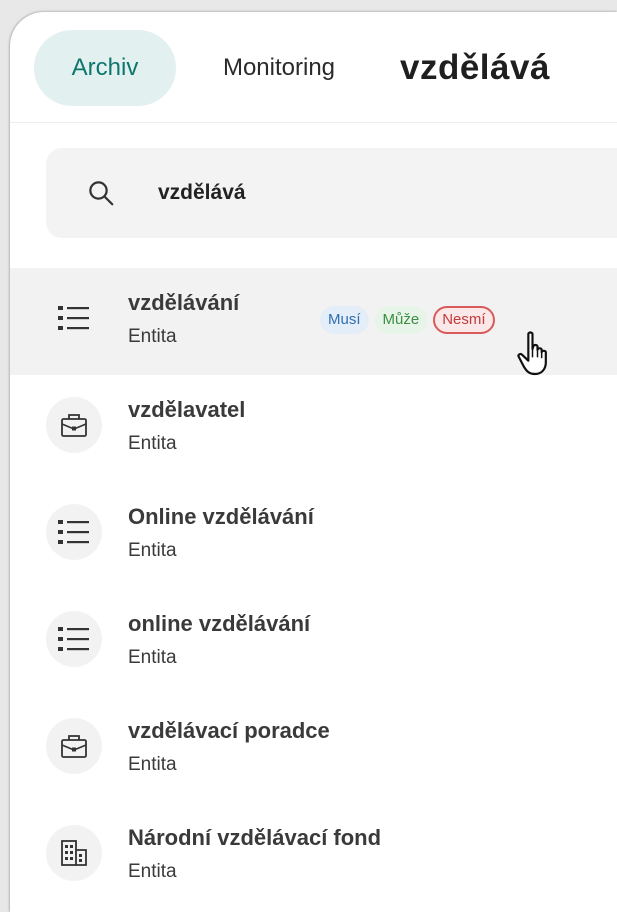 This screenshot has height=912, width=617. What do you see at coordinates (74, 853) in the screenshot?
I see `building-icon` at bounding box center [74, 853].